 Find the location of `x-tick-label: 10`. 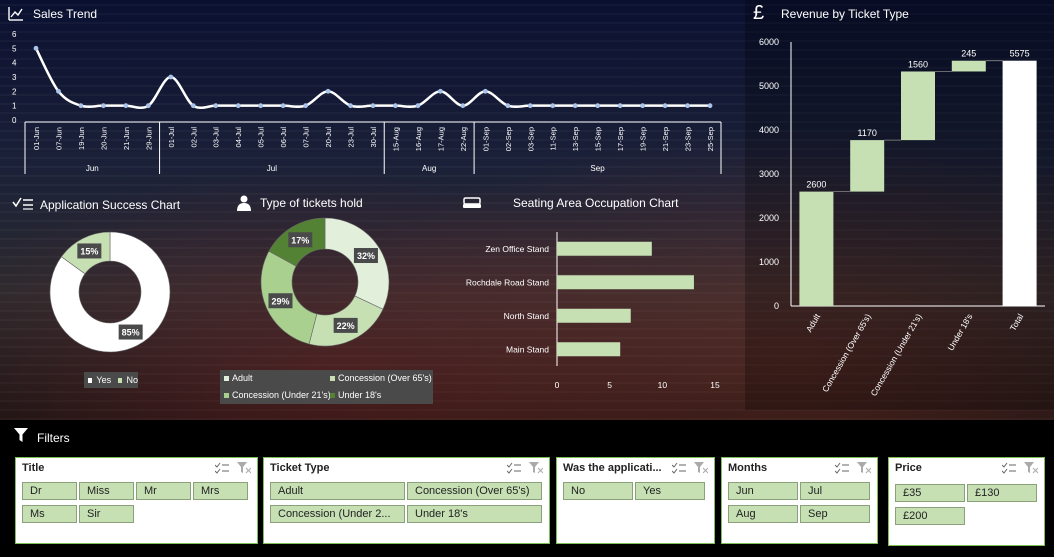

x-tick-label: 10 is located at coordinates (663, 385).